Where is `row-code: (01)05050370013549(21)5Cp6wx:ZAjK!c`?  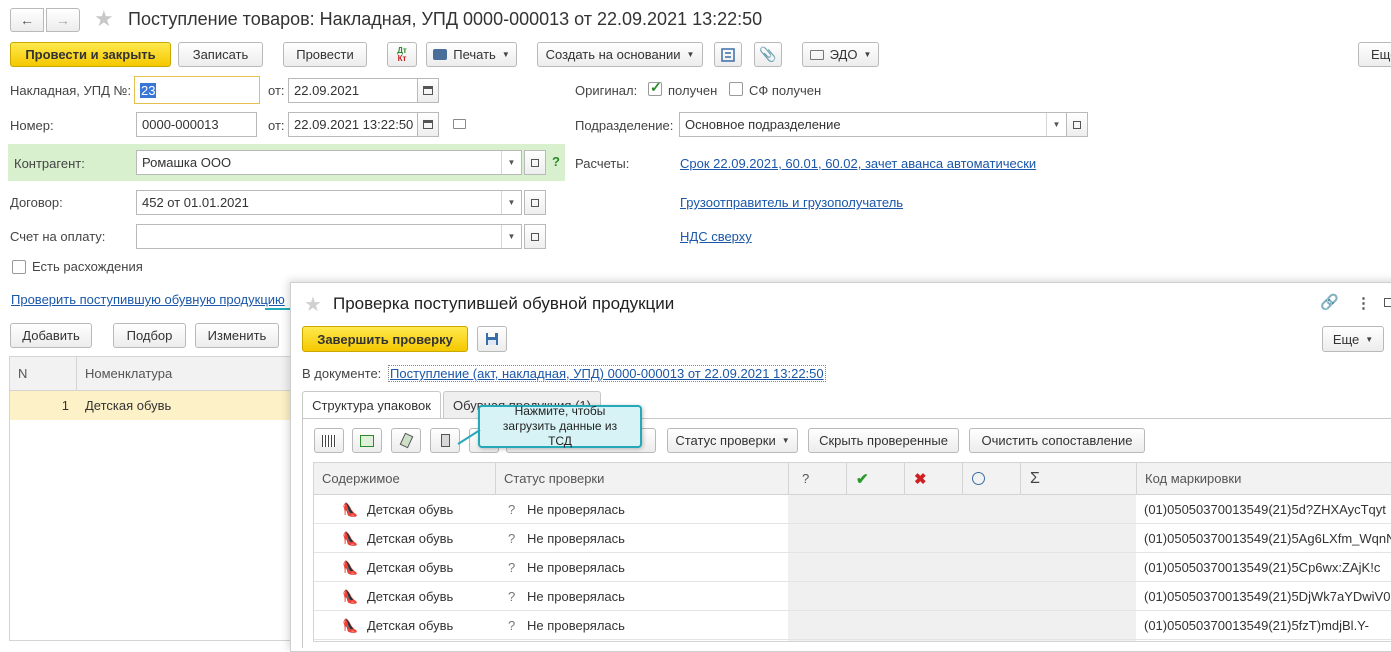
row-code: (01)05050370013549(21)5Cp6wx:ZAjK!c is located at coordinates (1262, 567).